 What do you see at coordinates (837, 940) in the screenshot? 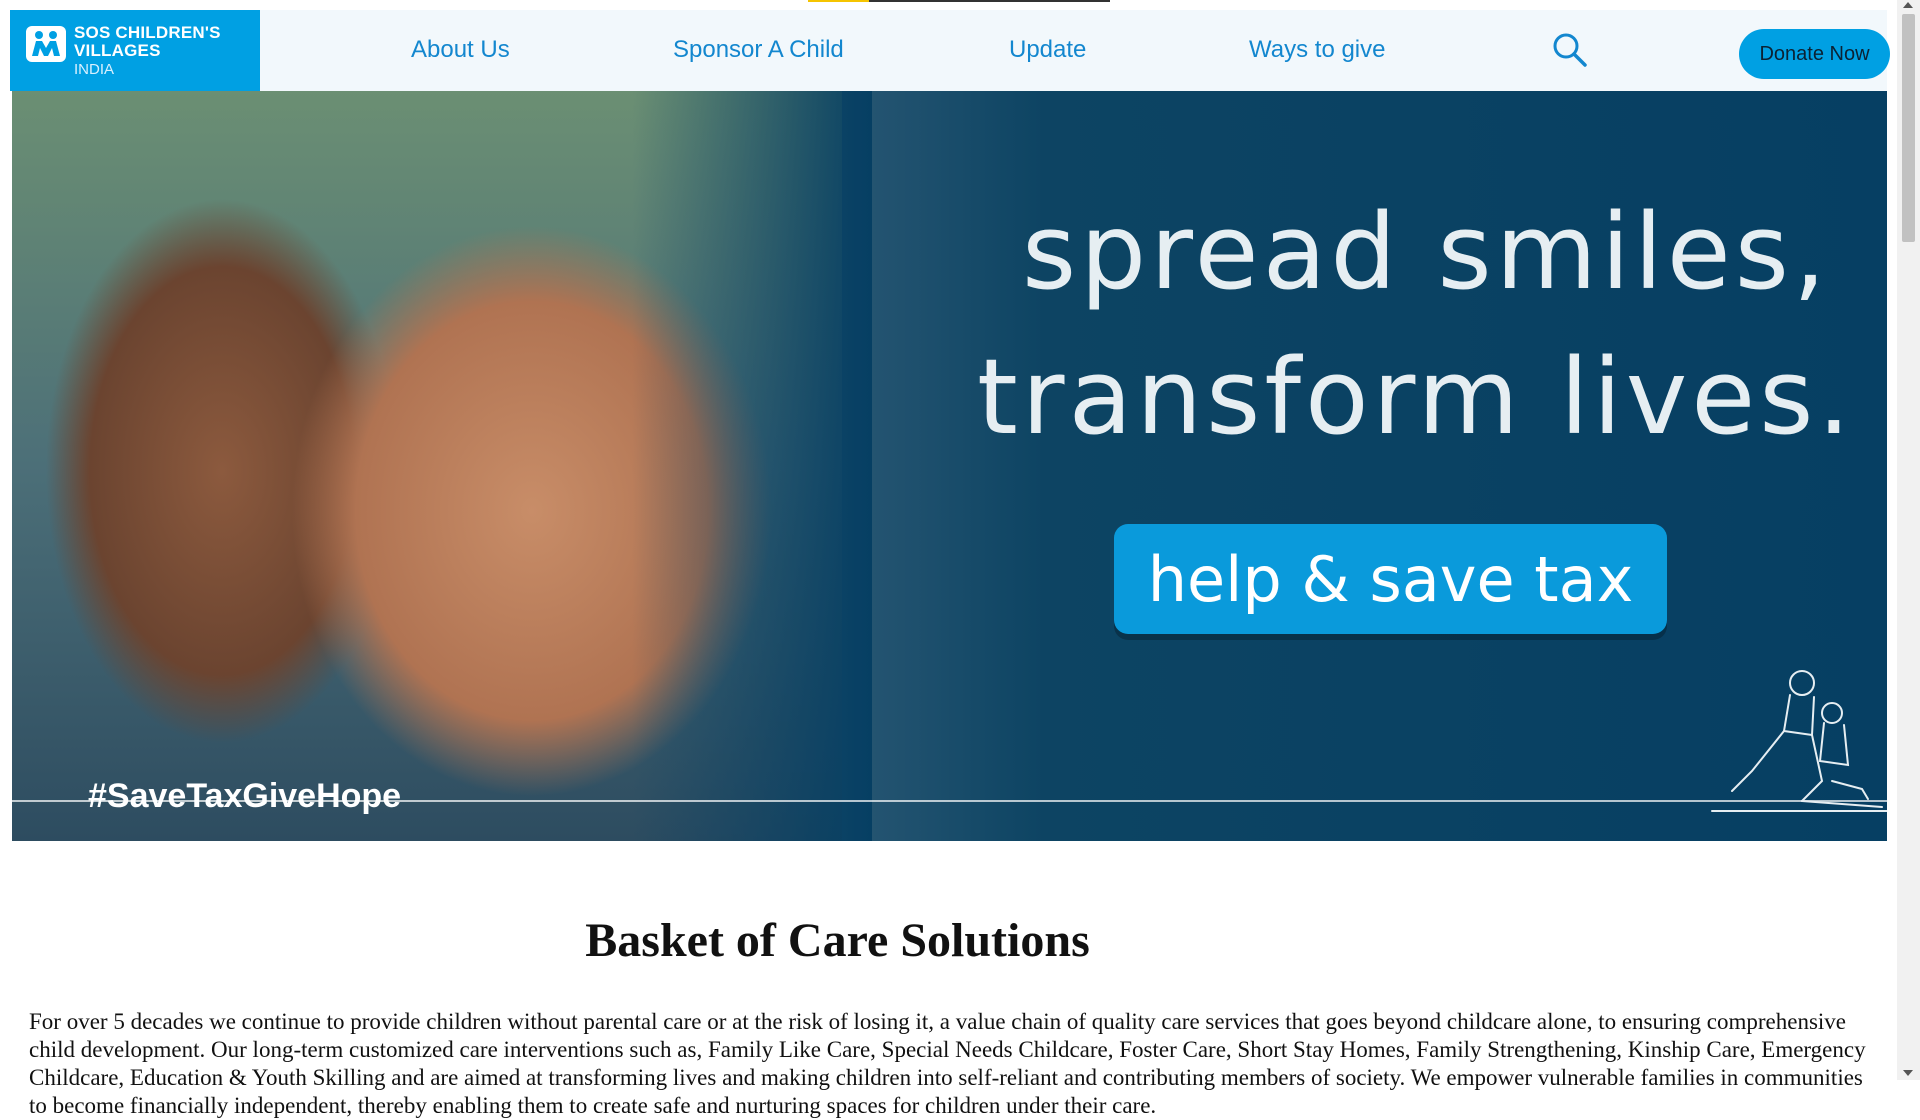
I see `section-title: Basket of Care Solutions` at bounding box center [837, 940].